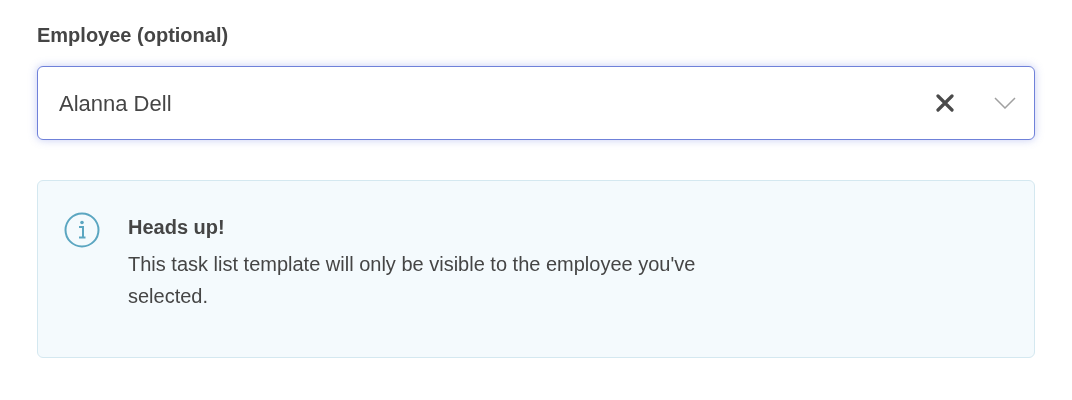 This screenshot has width=1072, height=400. I want to click on clear-icon, so click(945, 103).